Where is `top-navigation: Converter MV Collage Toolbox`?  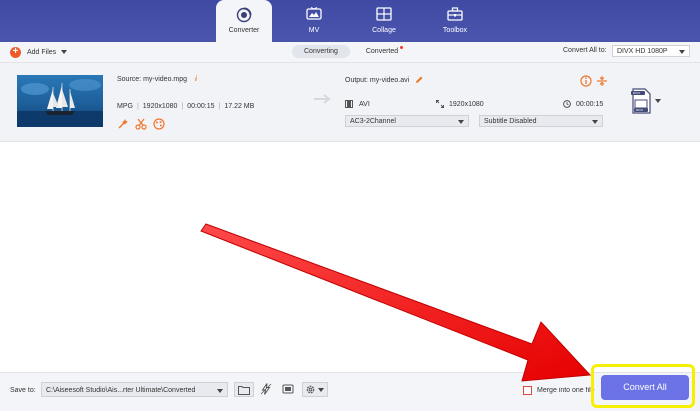
top-navigation: Converter MV Collage Toolbox is located at coordinates (350, 21).